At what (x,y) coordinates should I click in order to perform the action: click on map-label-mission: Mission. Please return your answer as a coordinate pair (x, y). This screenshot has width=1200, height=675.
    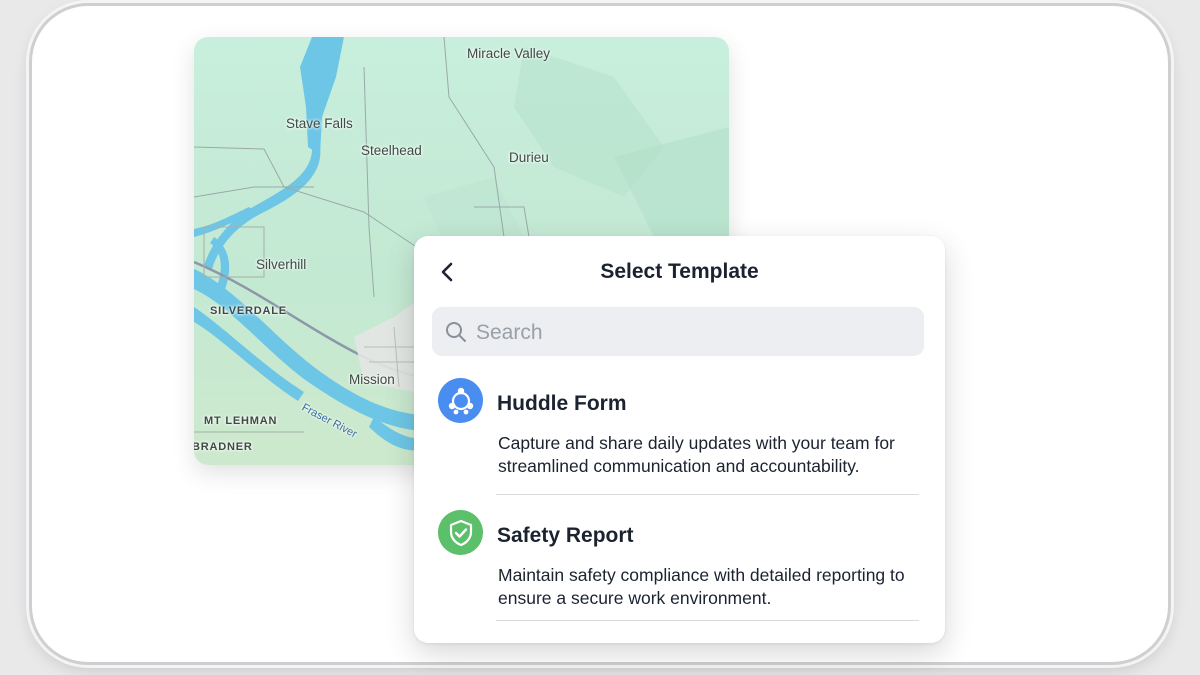
    Looking at the image, I should click on (372, 379).